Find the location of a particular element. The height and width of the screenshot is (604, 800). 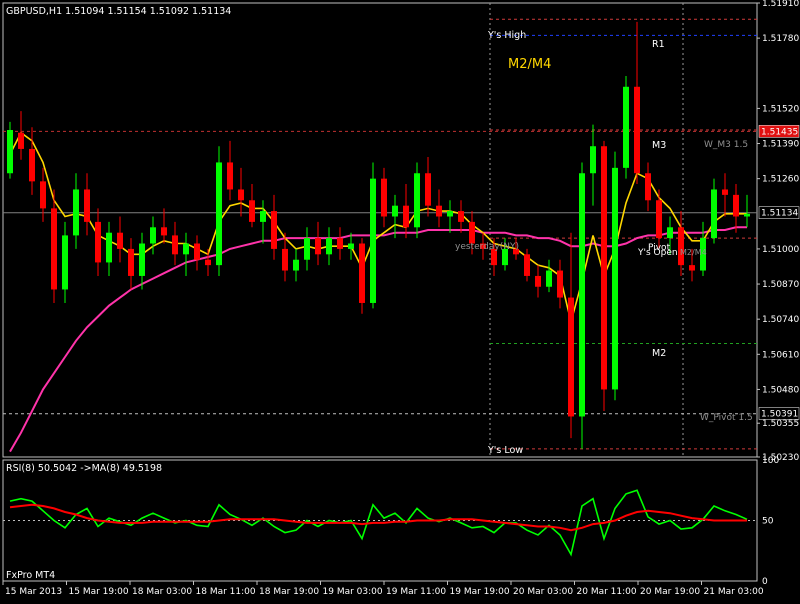

chart-annotation: yesterday(NY) is located at coordinates (487, 247).